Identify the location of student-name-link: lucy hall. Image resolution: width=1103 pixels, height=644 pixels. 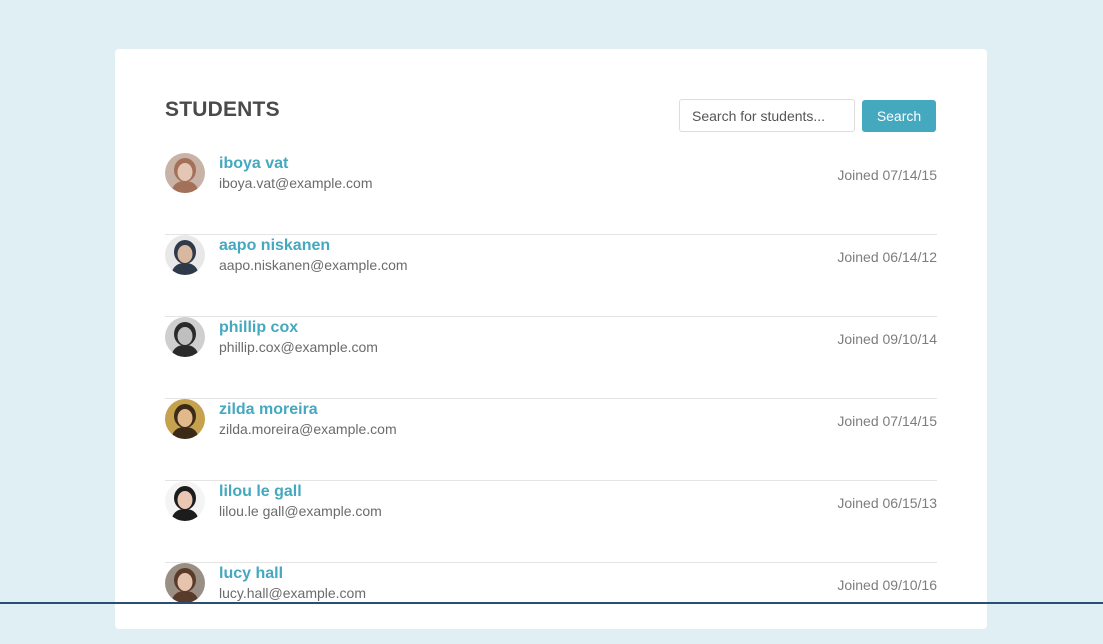
(251, 574).